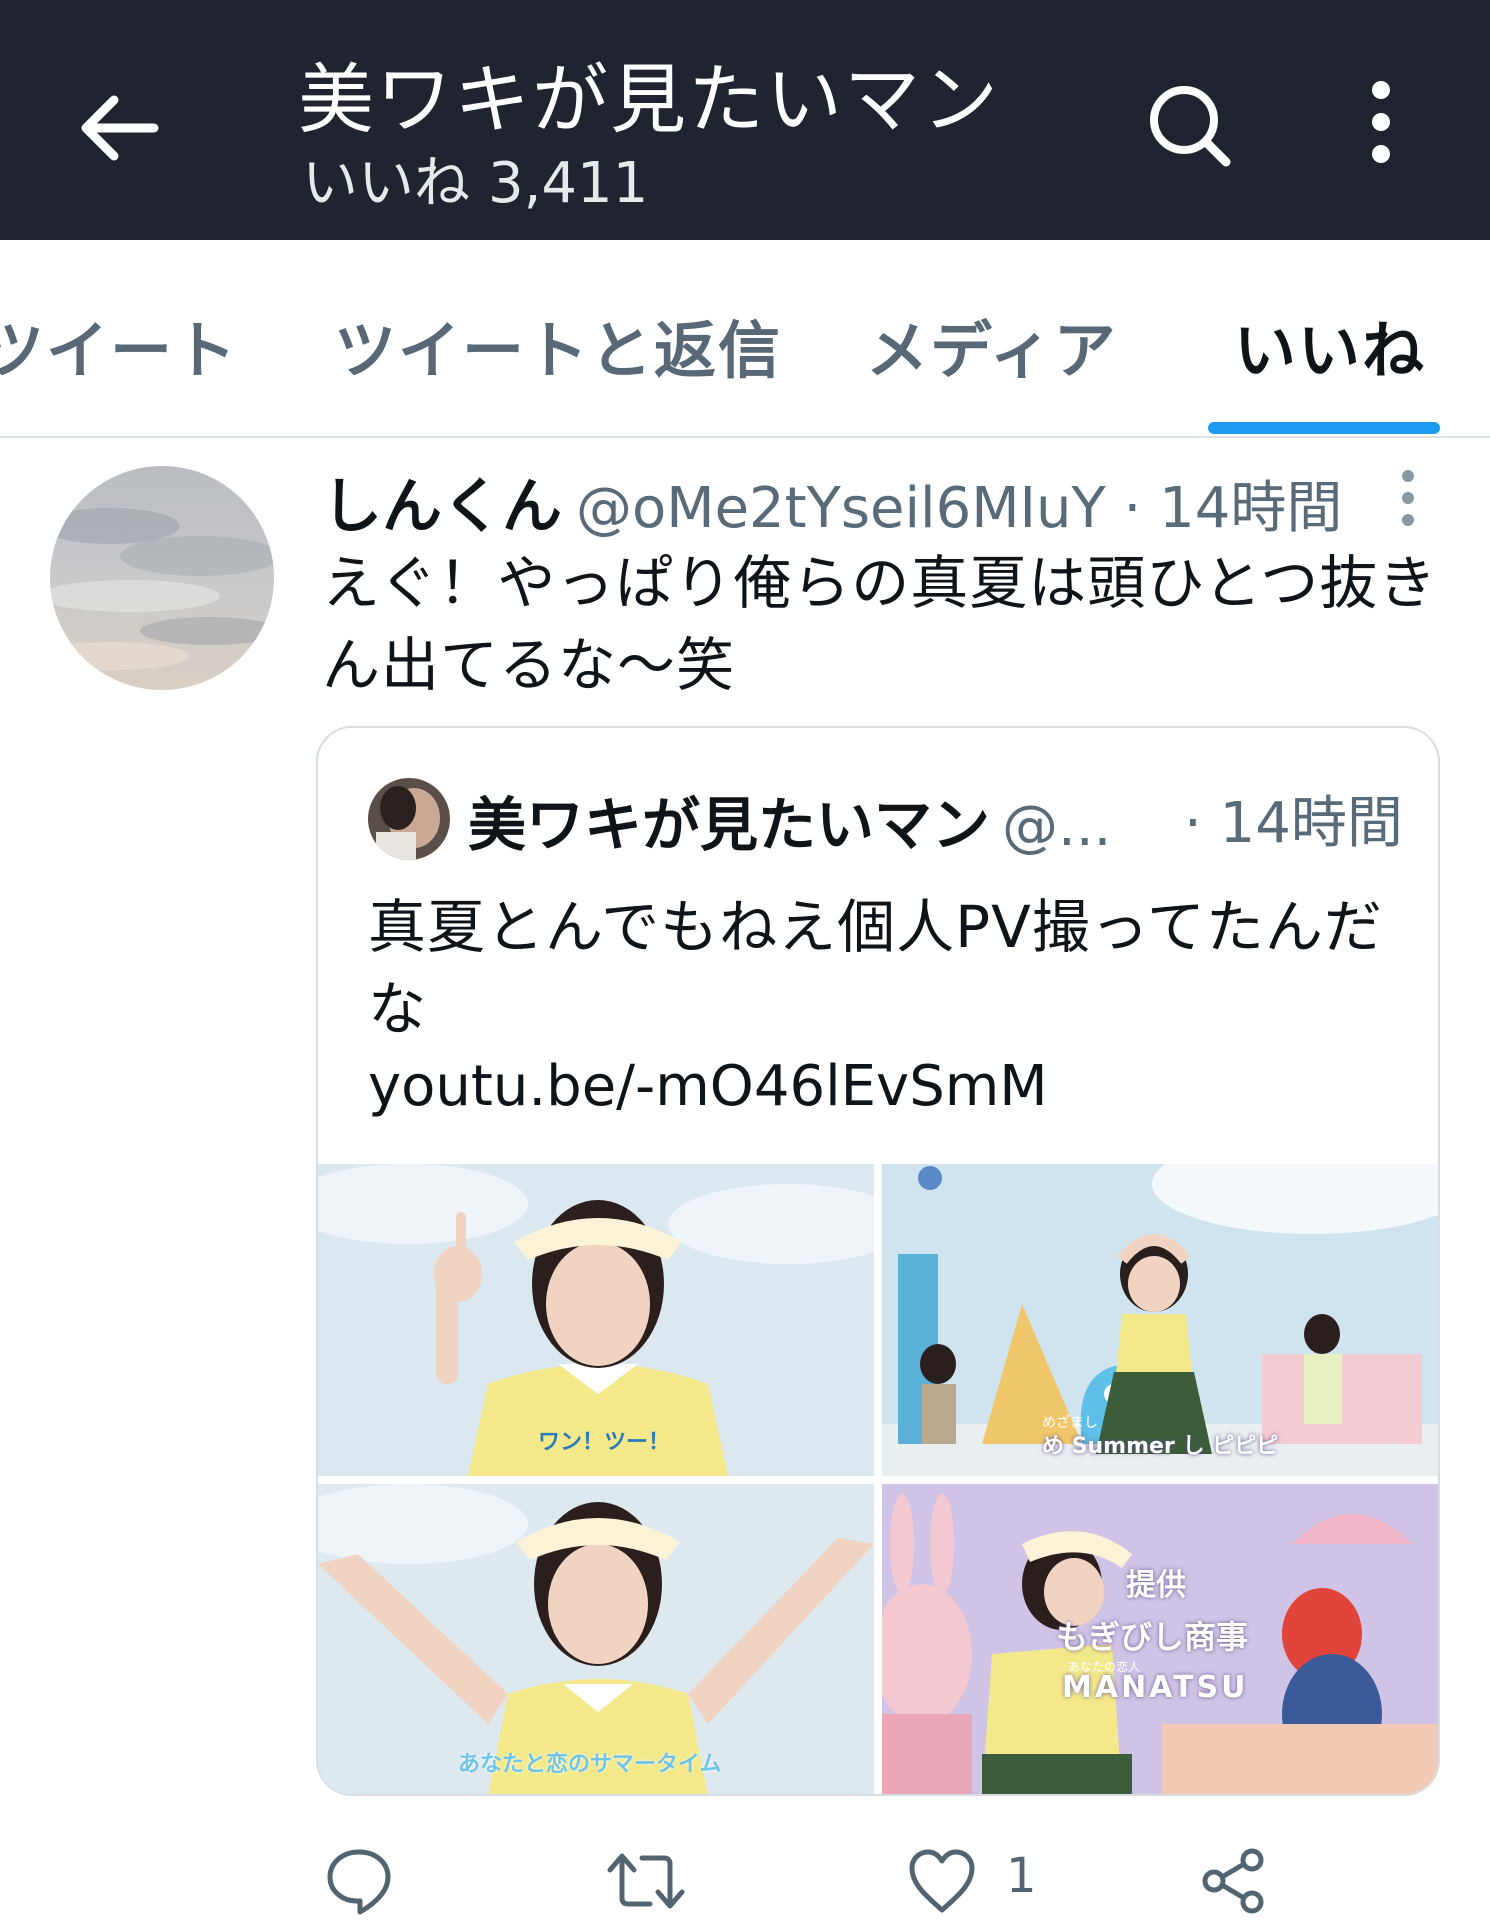  Describe the element at coordinates (1324, 428) in the screenshot. I see `active-tab-indicator` at that location.